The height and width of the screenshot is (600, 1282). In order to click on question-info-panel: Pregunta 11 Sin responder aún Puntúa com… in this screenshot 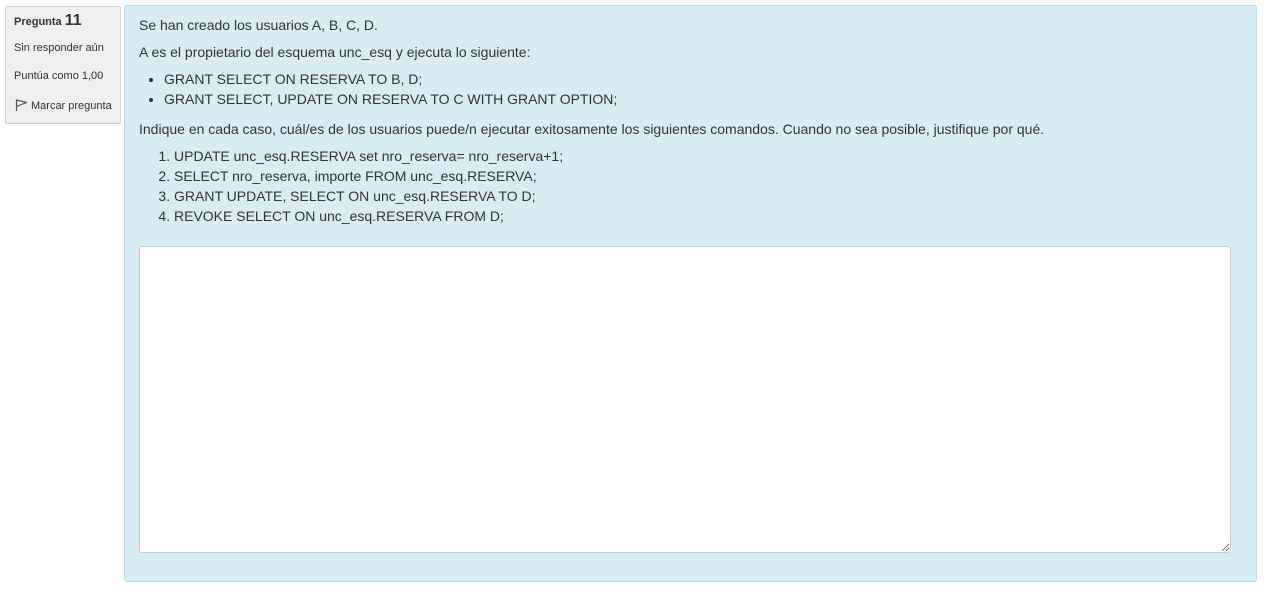, I will do `click(63, 65)`.